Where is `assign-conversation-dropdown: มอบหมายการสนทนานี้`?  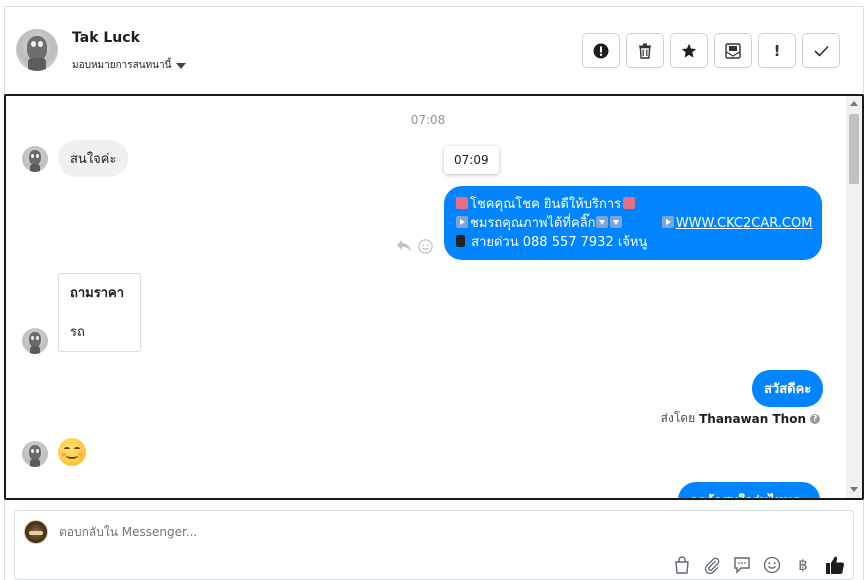 assign-conversation-dropdown: มอบหมายการสนทนานี้ is located at coordinates (129, 65).